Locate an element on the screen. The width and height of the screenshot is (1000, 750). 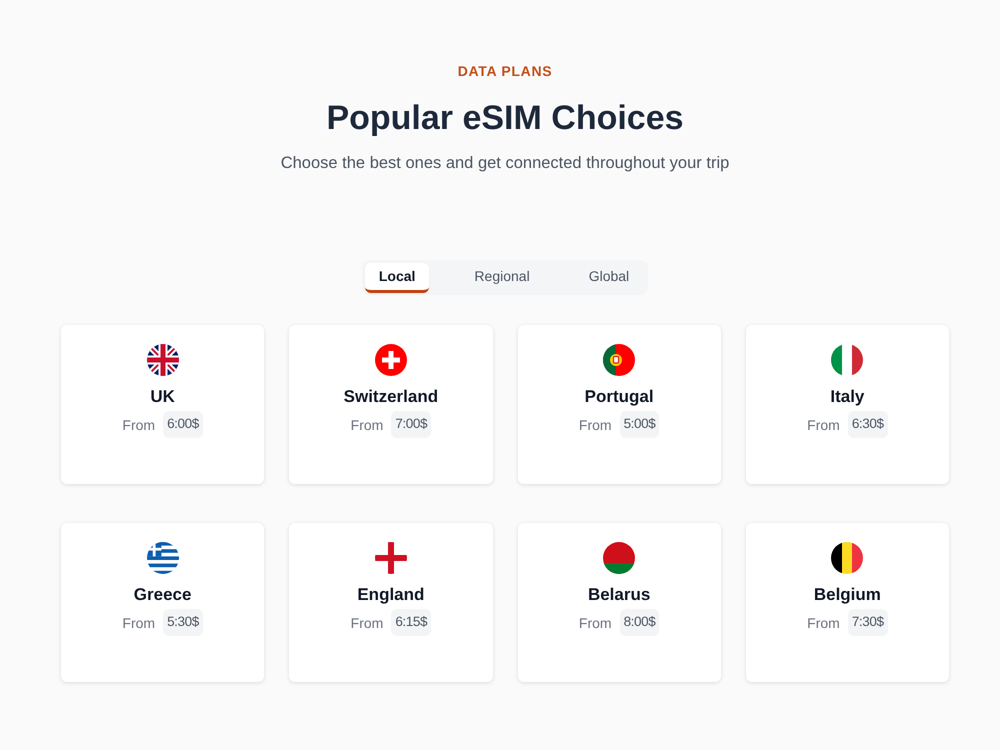
country-name: Greece is located at coordinates (163, 595).